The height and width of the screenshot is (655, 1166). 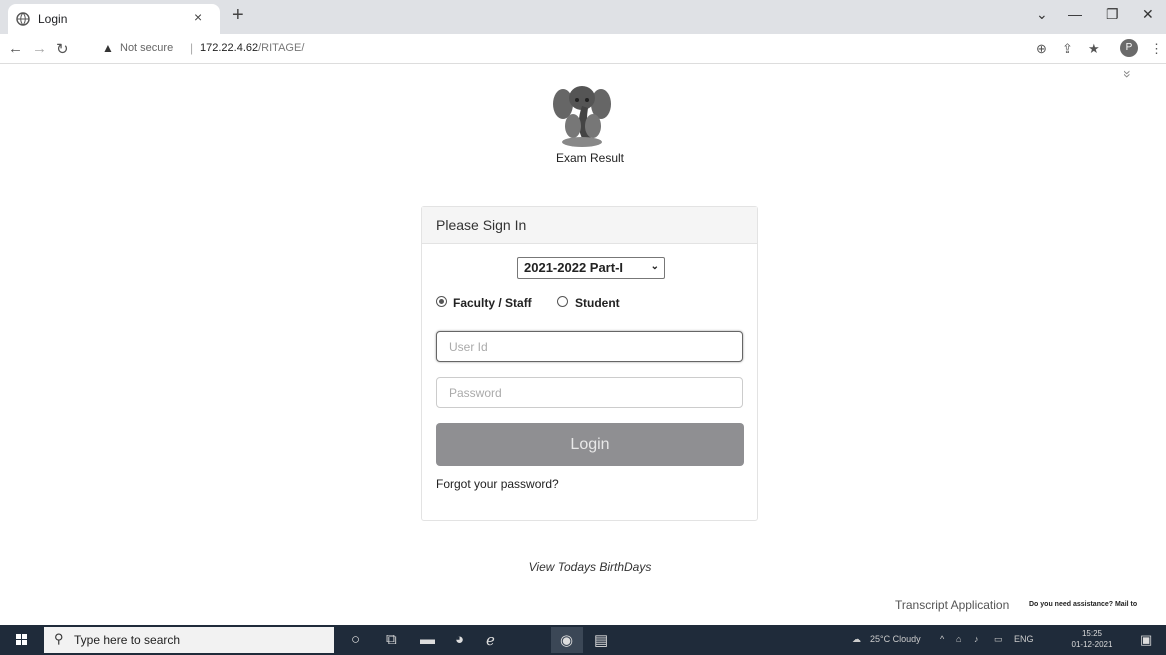 I want to click on clock-date: 01-12-2021, so click(x=1092, y=644).